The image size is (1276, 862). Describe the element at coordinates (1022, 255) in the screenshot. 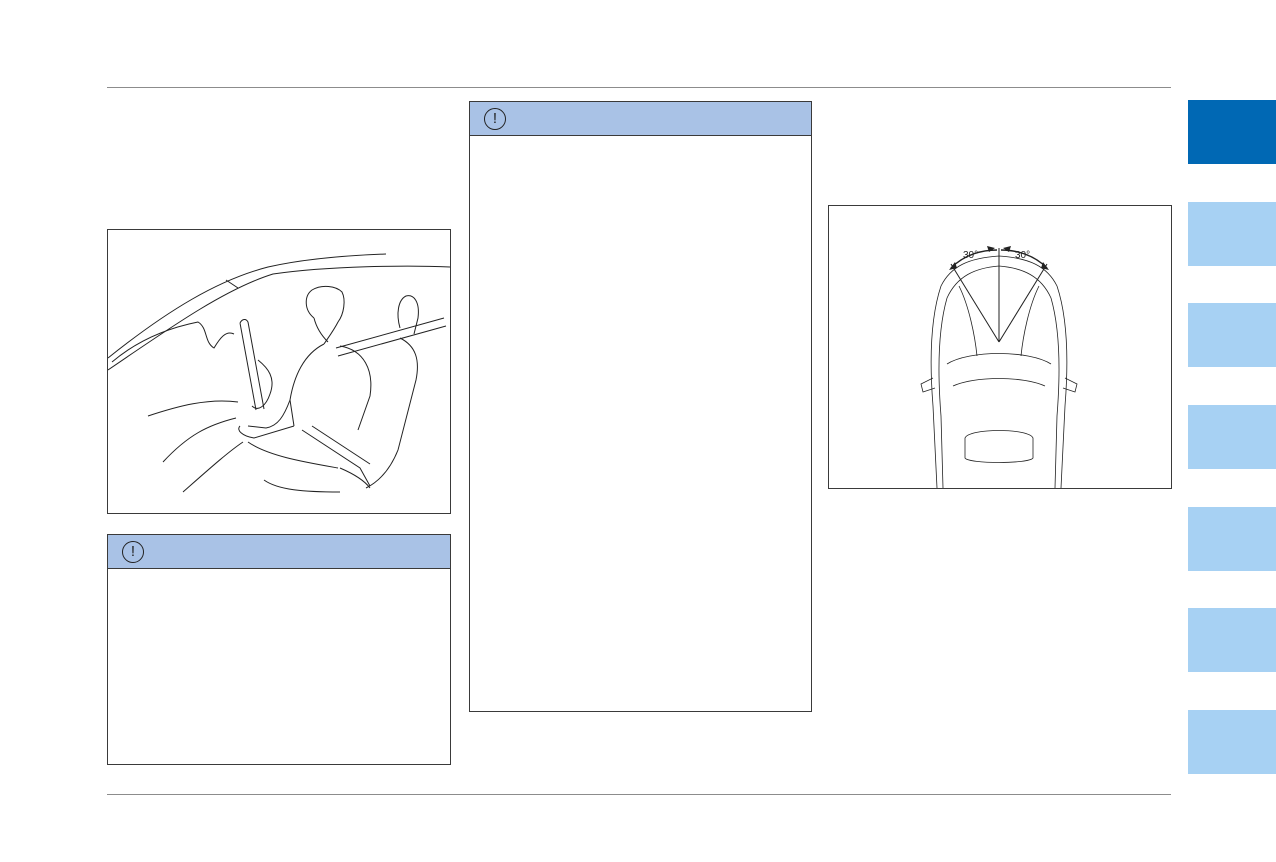

I see `angle-label-right: 30°` at that location.